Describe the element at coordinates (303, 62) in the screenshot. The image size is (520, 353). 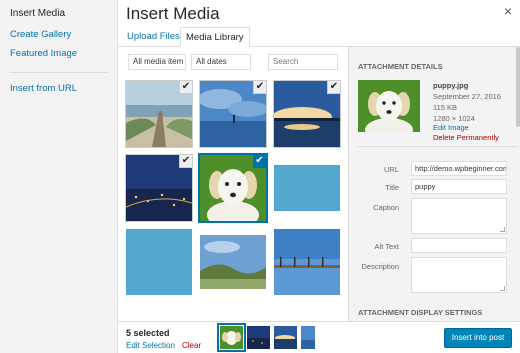
I see `search-input: Search` at that location.